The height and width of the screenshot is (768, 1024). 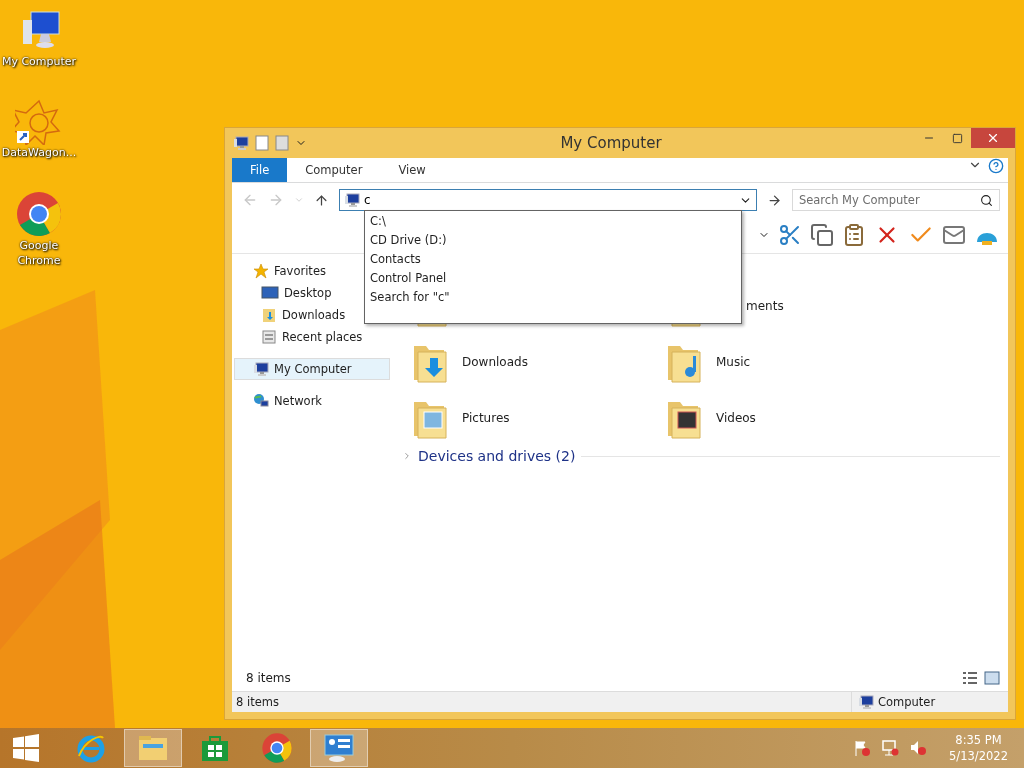 What do you see at coordinates (854, 235) in the screenshot?
I see `paste-icon` at bounding box center [854, 235].